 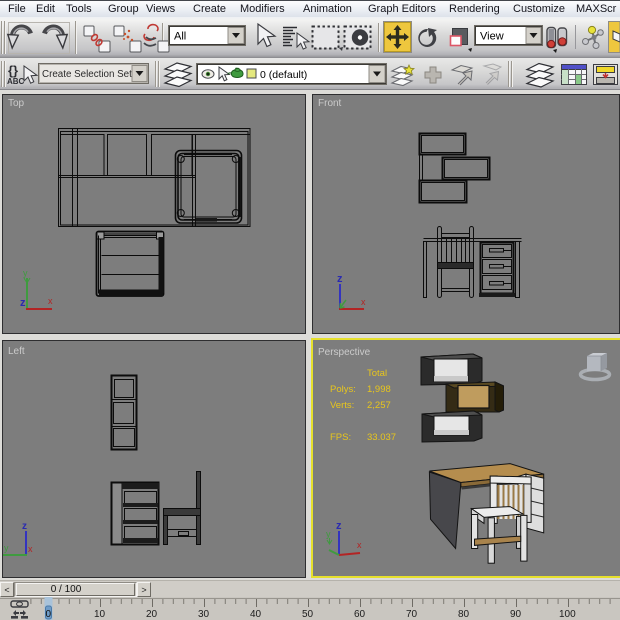 I want to click on svg-text: 2,257, so click(x=379, y=405).